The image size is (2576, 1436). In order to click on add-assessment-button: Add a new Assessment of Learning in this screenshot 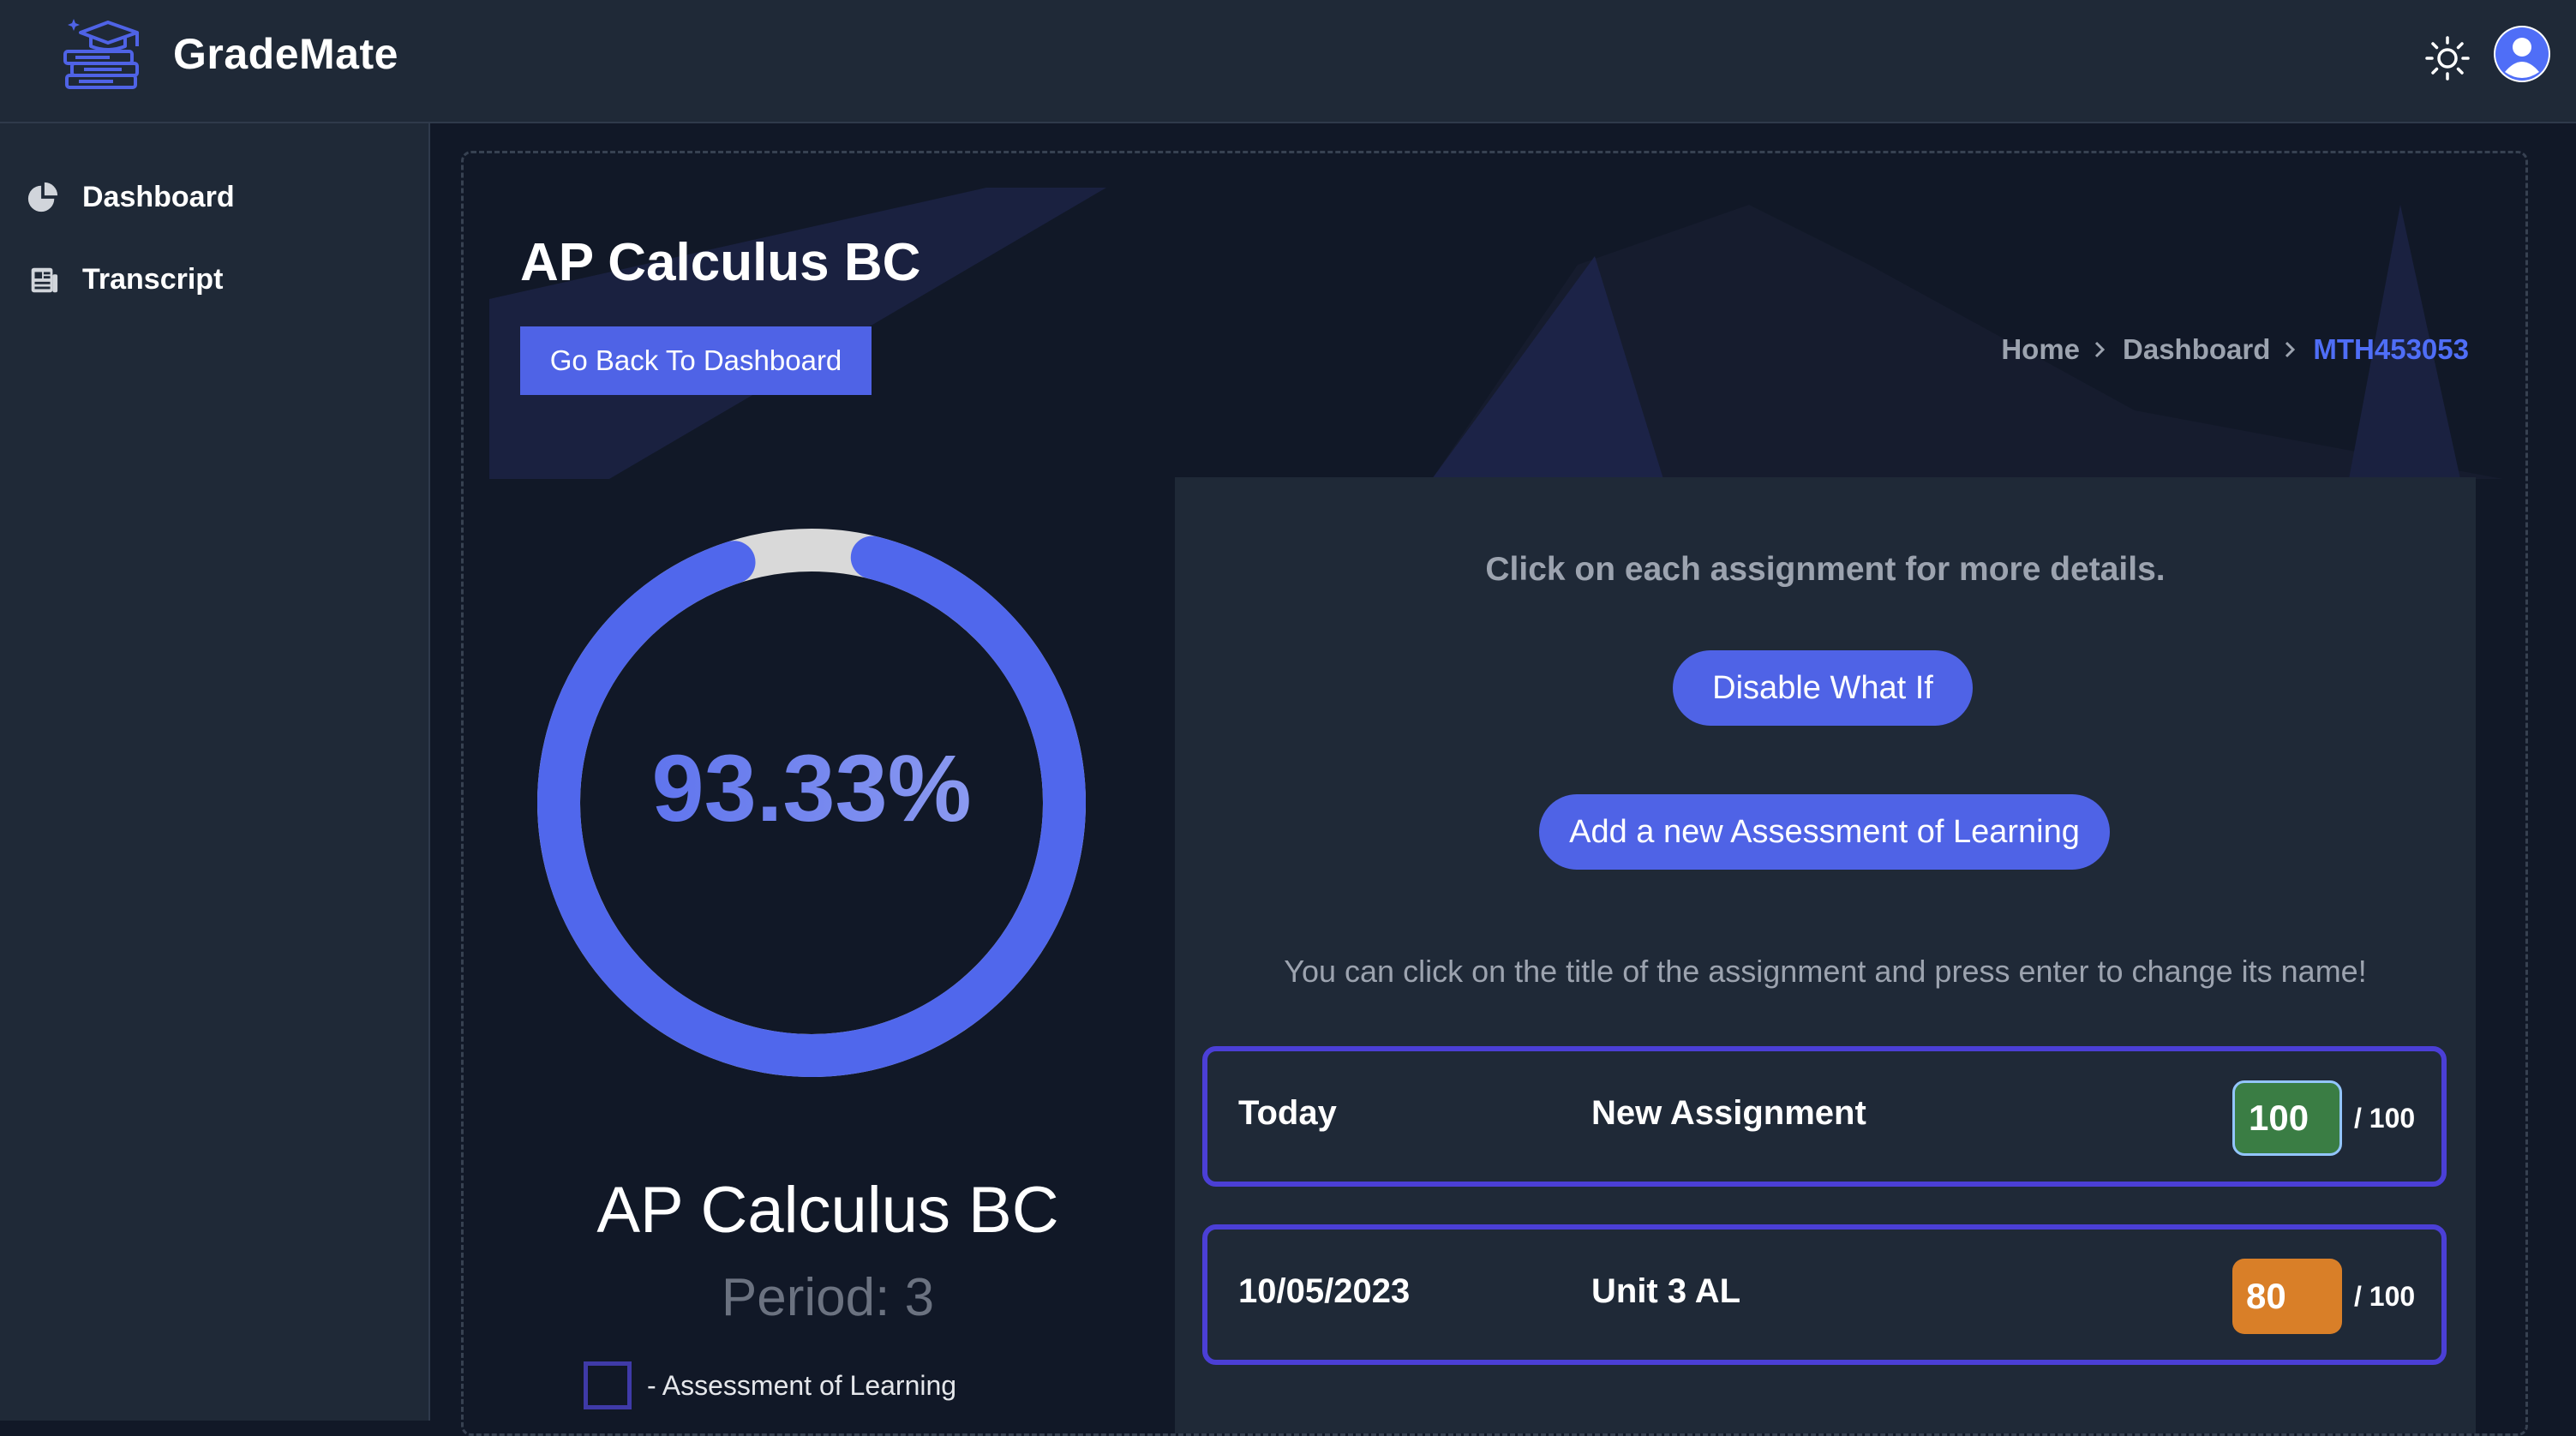, I will do `click(1824, 832)`.